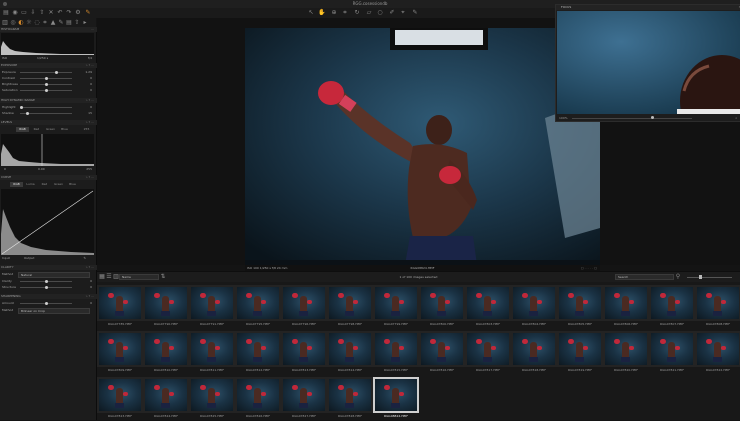  I want to click on clarity-header: CLARITY ⌁ ? ⋯, so click(48, 267).